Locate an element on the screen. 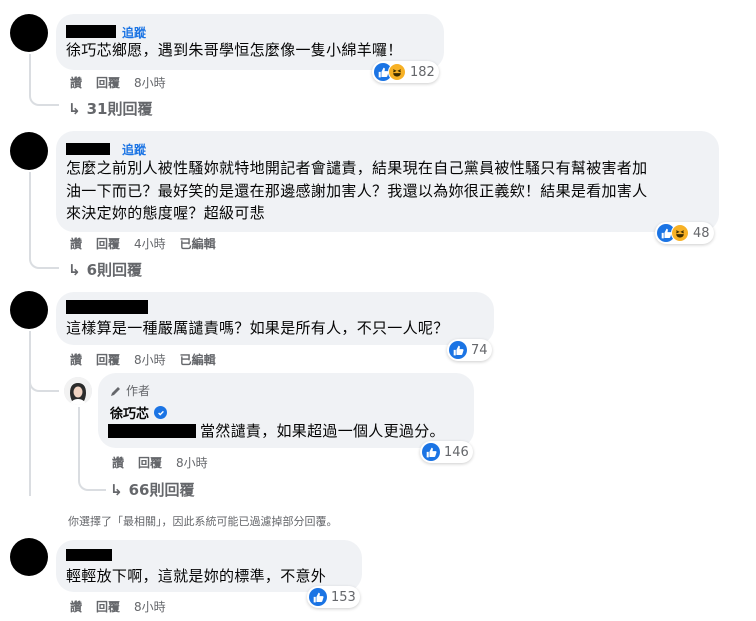 The height and width of the screenshot is (621, 756). view-replies-button: ↳ 6則回覆 is located at coordinates (105, 269).